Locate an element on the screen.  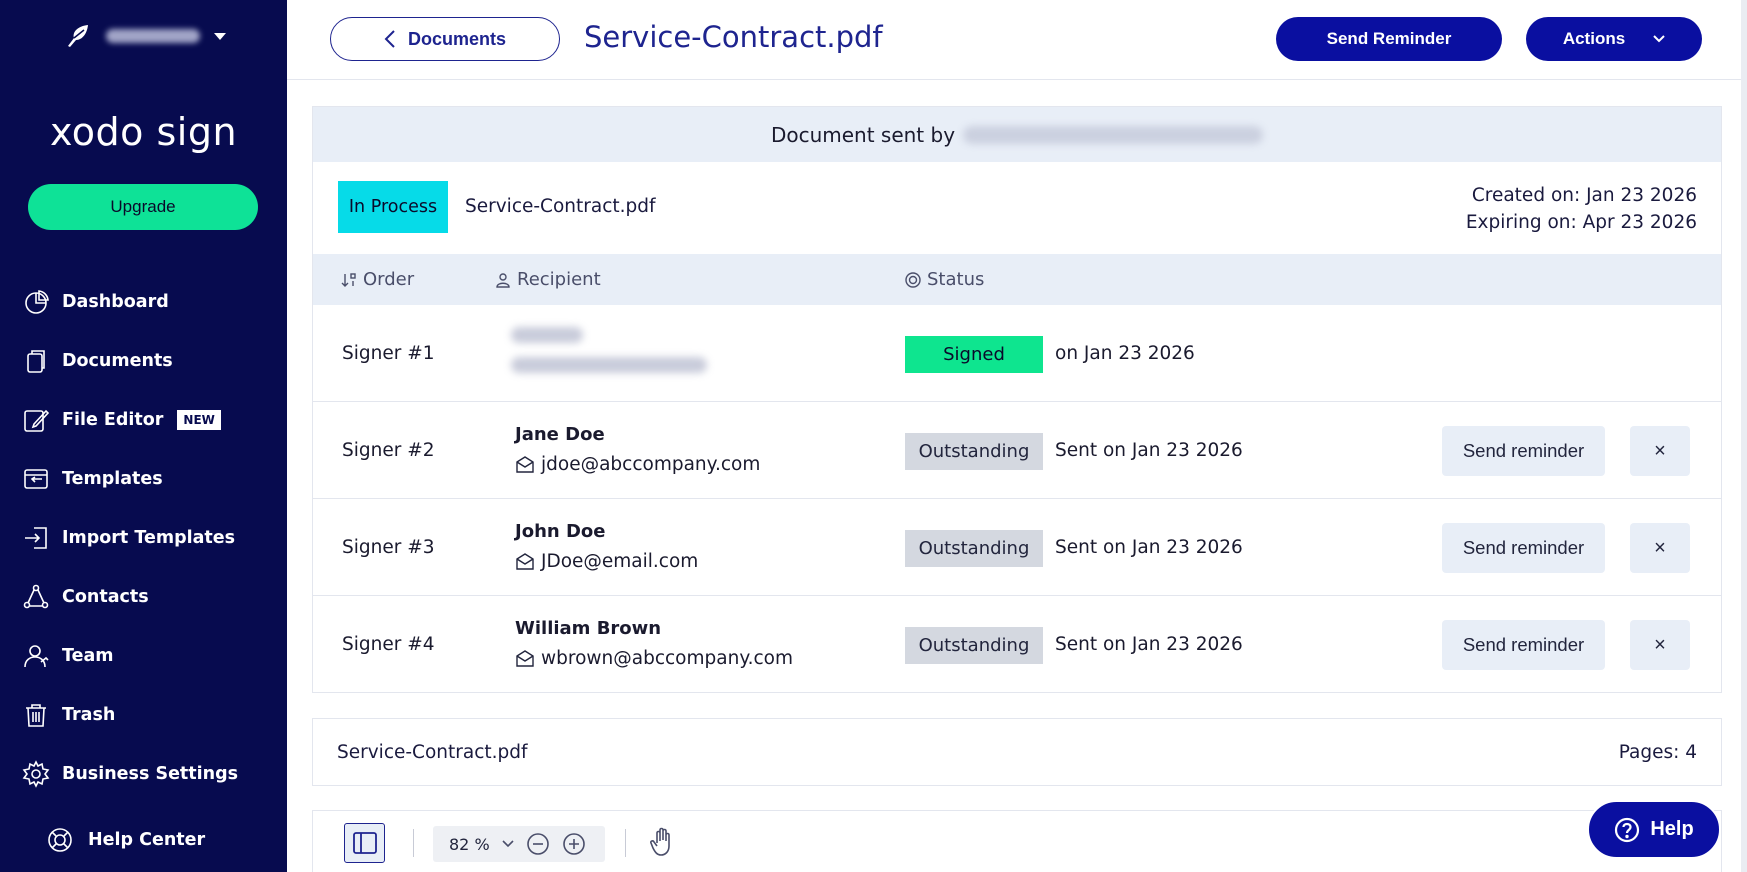
recipient-email-text: JDoe@email.com is located at coordinates (620, 561).